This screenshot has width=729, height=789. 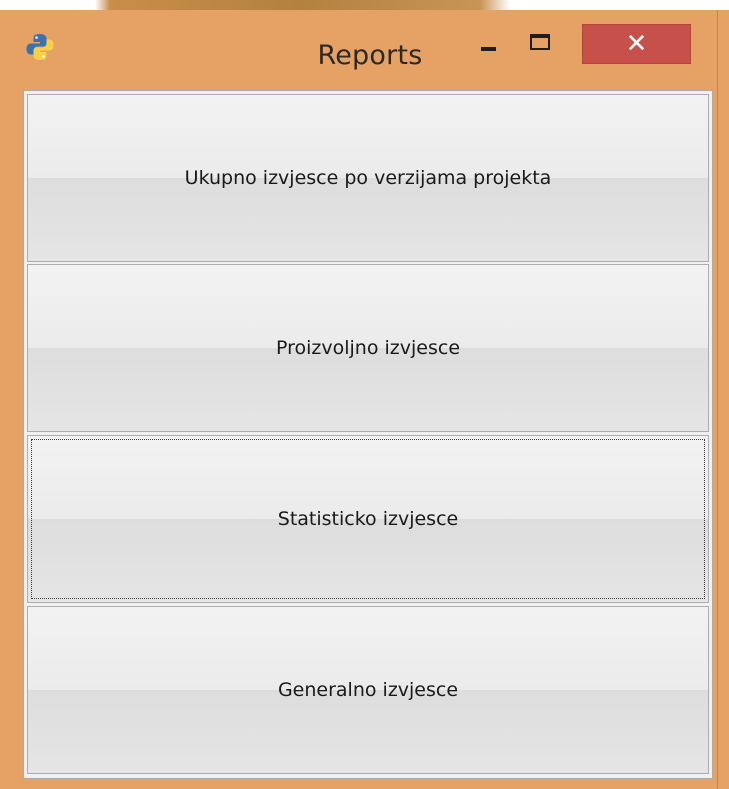 What do you see at coordinates (540, 42) in the screenshot?
I see `maximize-icon` at bounding box center [540, 42].